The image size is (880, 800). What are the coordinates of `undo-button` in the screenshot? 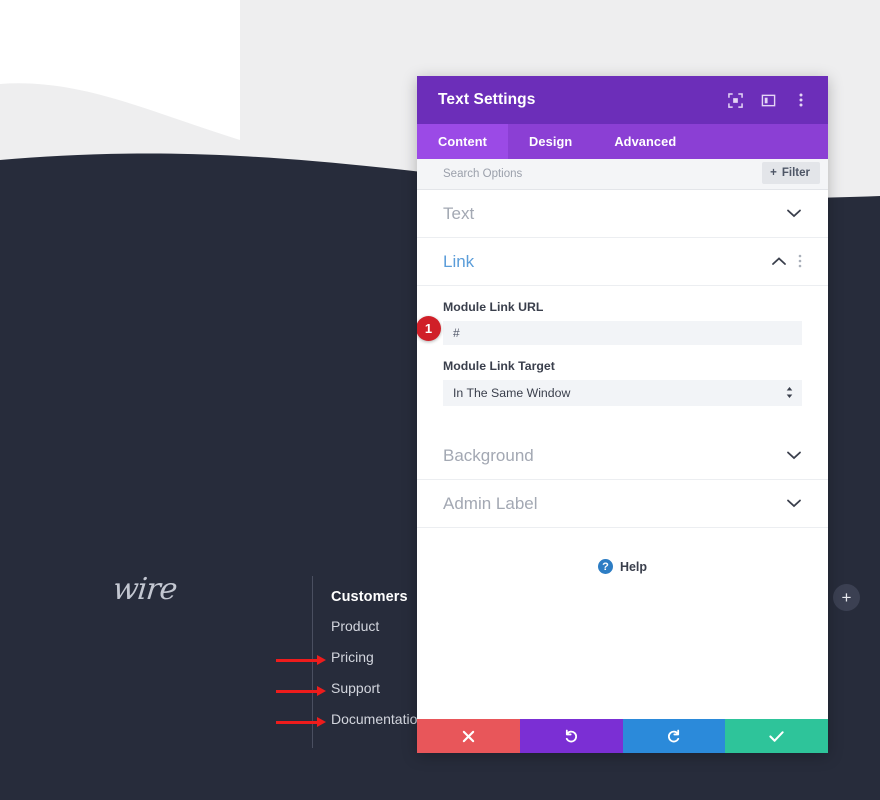 It's located at (571, 736).